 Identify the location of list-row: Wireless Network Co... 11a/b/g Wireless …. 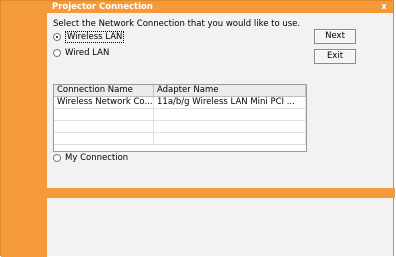
(180, 103).